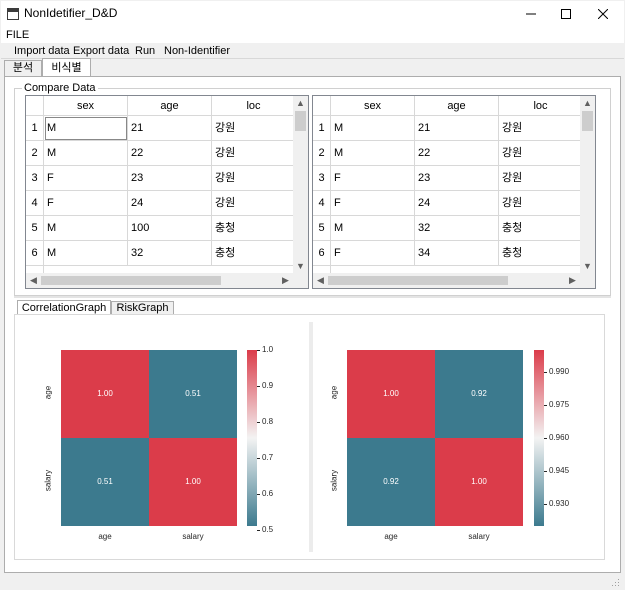  I want to click on right-header-corner, so click(322, 106).